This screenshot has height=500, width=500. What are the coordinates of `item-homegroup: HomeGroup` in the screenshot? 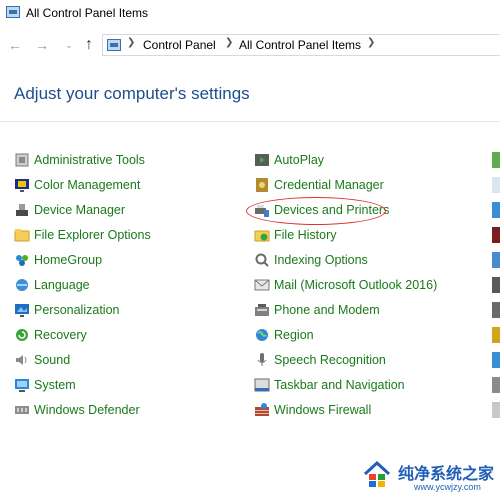 It's located at (58, 260).